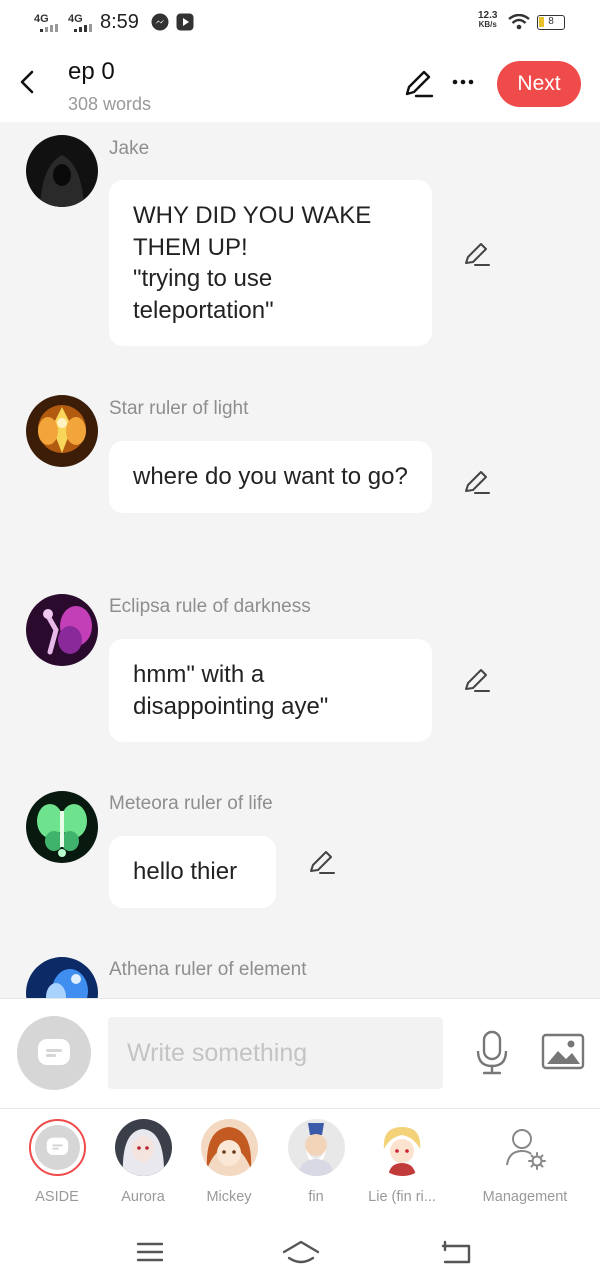 The height and width of the screenshot is (1287, 600). I want to click on system-nav-bar, so click(300, 1251).